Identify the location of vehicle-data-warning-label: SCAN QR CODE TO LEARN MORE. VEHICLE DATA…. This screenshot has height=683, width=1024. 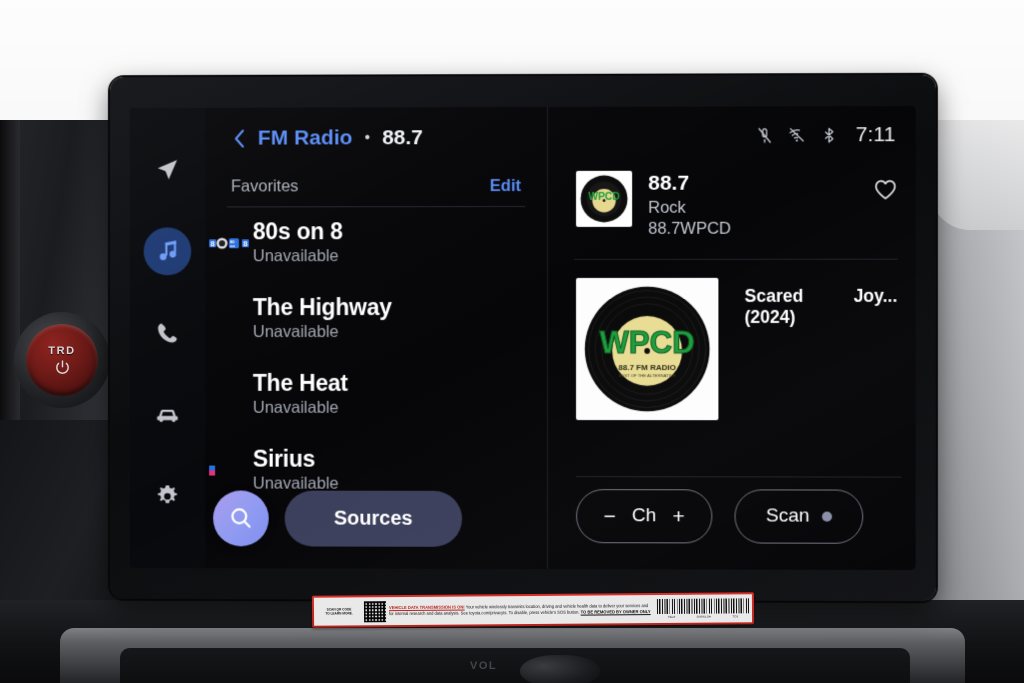
(533, 610).